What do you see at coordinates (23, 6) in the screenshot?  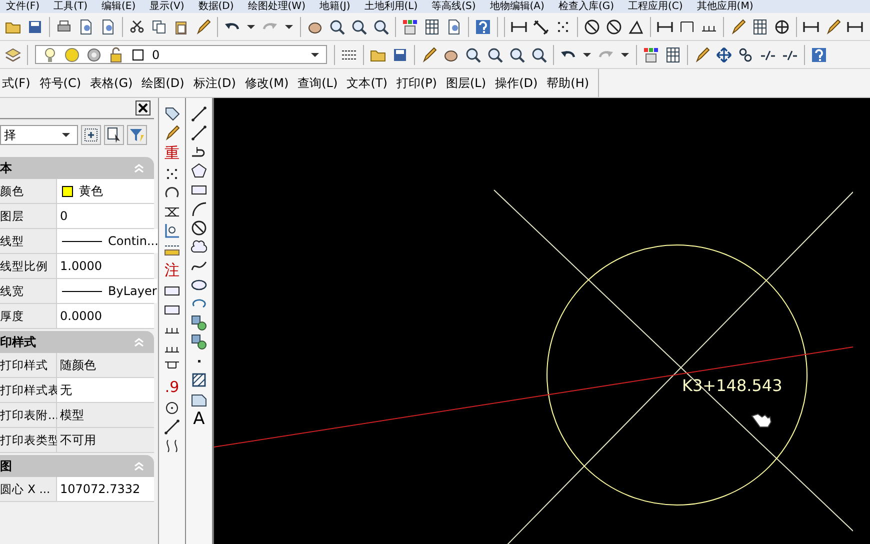 I see `menu-item: 文件(F)` at bounding box center [23, 6].